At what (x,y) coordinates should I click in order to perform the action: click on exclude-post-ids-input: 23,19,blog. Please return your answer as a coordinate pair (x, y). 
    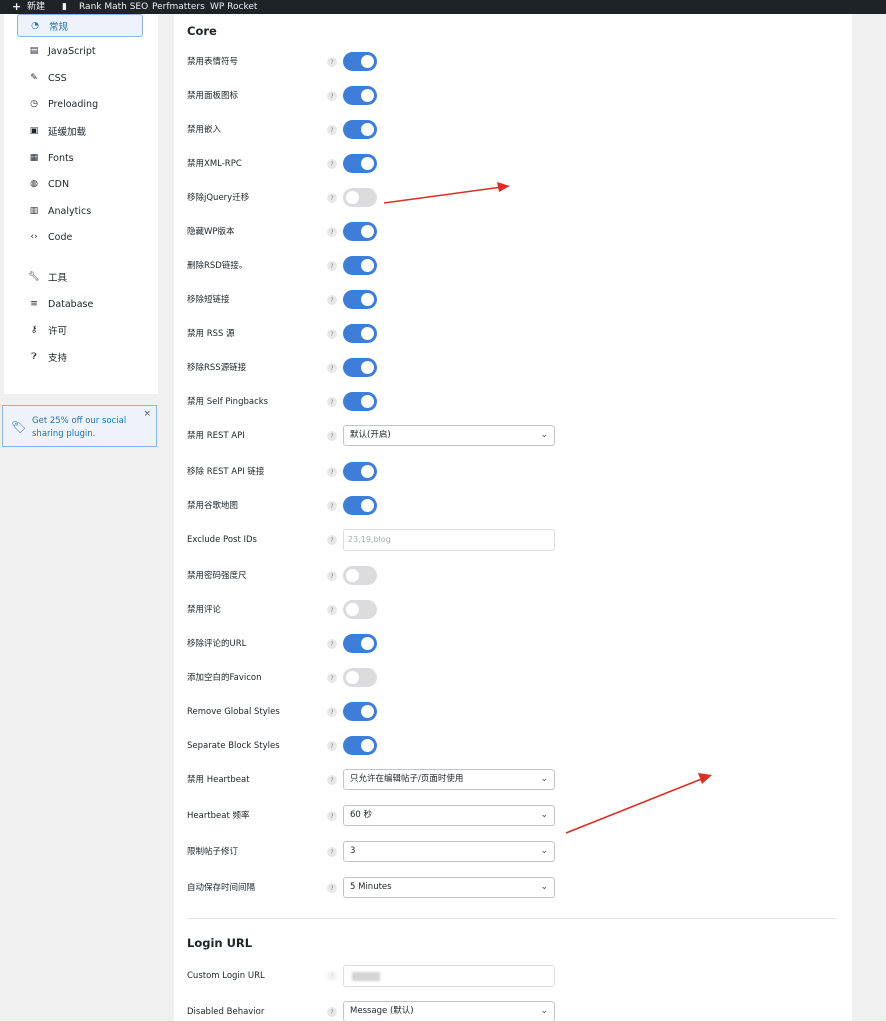
    Looking at the image, I should click on (449, 540).